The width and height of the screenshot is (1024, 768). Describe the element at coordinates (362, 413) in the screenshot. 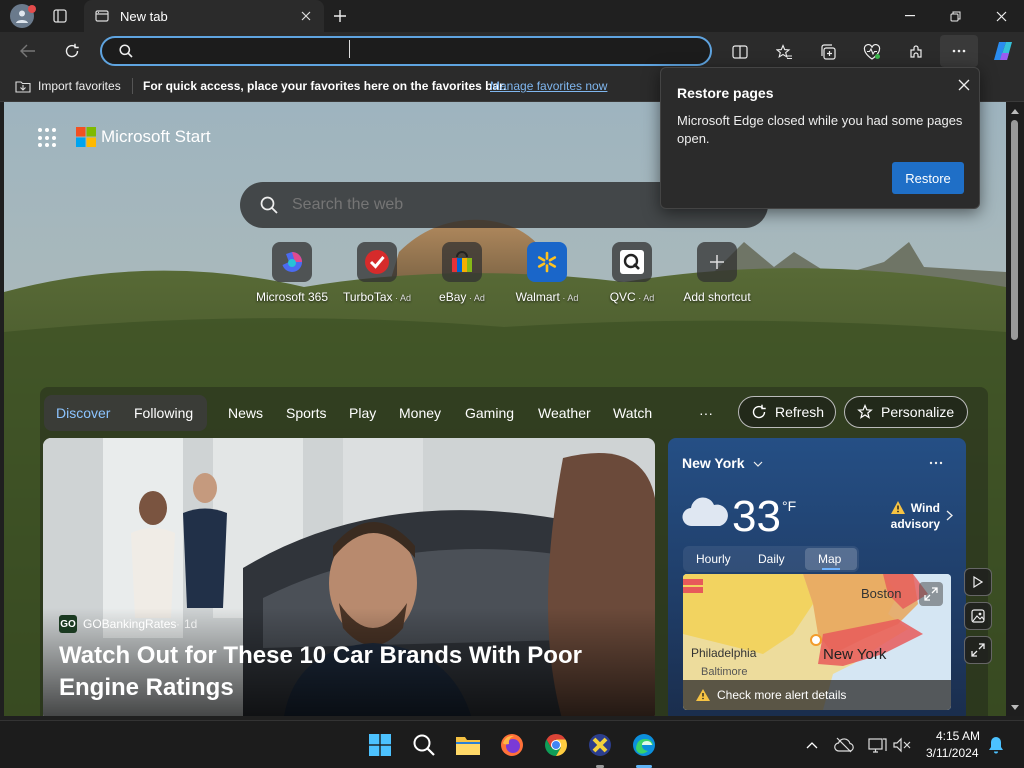

I see `tab-play: Play` at that location.